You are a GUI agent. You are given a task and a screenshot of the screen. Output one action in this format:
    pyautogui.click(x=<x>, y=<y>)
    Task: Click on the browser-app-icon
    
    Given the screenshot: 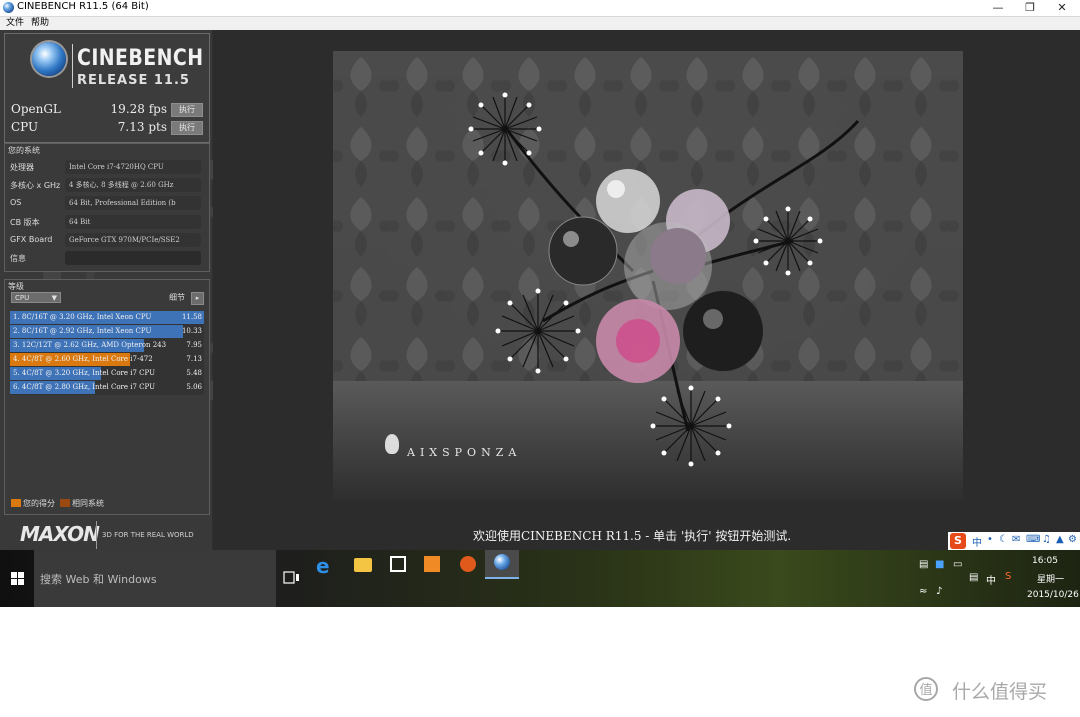 What is the action you would take?
    pyautogui.click(x=468, y=564)
    